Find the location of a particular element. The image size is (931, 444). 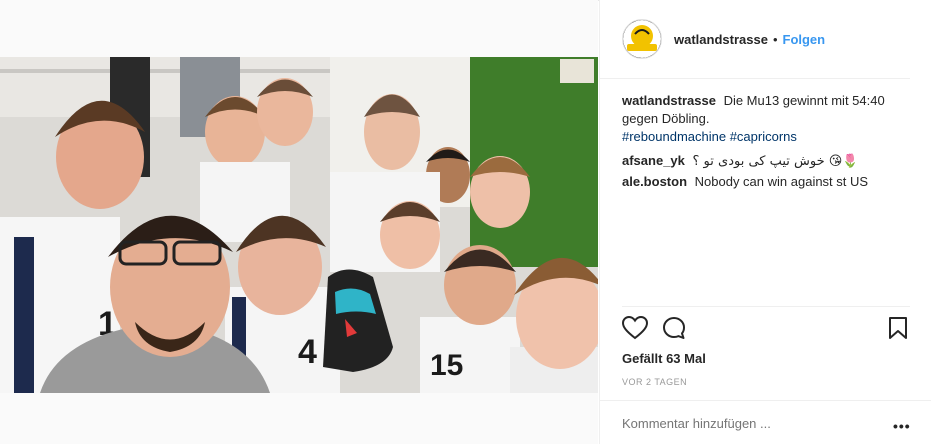

hashtag-link: #capricorns is located at coordinates (763, 136).